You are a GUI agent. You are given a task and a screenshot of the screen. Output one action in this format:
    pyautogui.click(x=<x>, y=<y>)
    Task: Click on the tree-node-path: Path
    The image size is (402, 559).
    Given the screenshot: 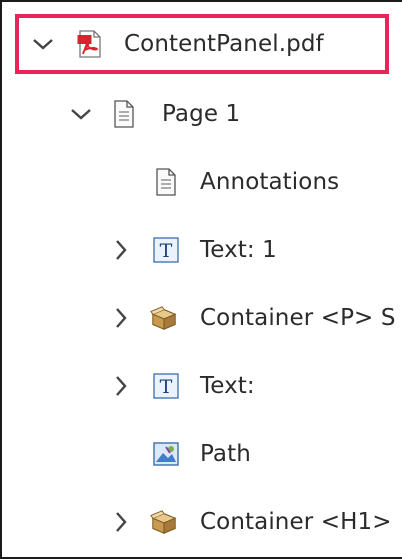 What is the action you would take?
    pyautogui.click(x=202, y=454)
    